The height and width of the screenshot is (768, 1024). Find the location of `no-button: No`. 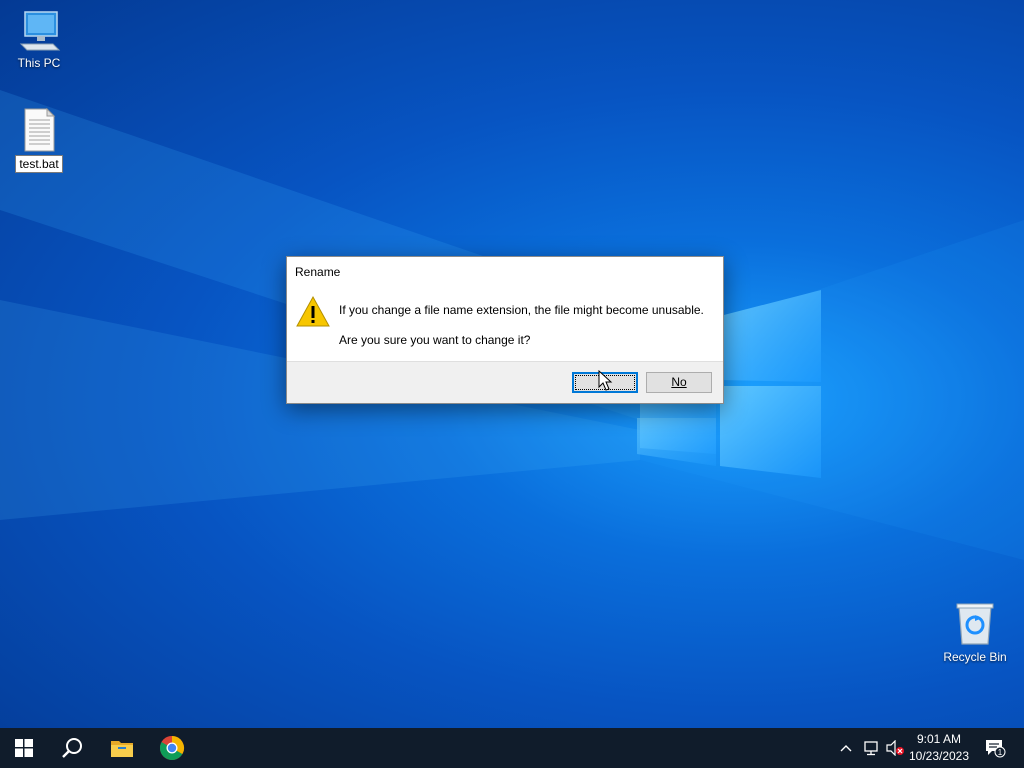

no-button: No is located at coordinates (679, 382).